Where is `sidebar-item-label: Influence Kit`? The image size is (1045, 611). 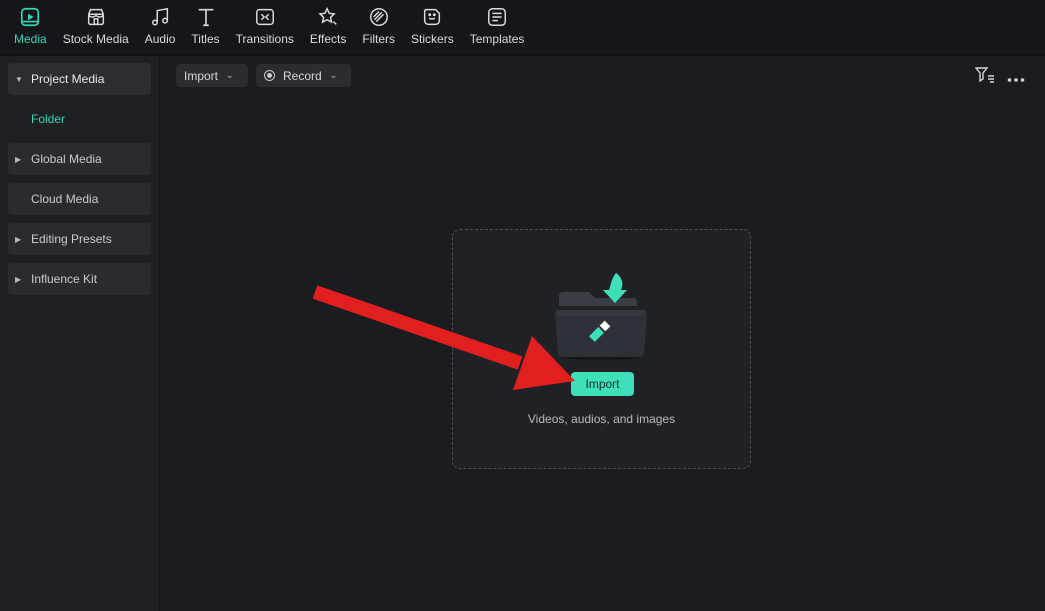 sidebar-item-label: Influence Kit is located at coordinates (64, 279).